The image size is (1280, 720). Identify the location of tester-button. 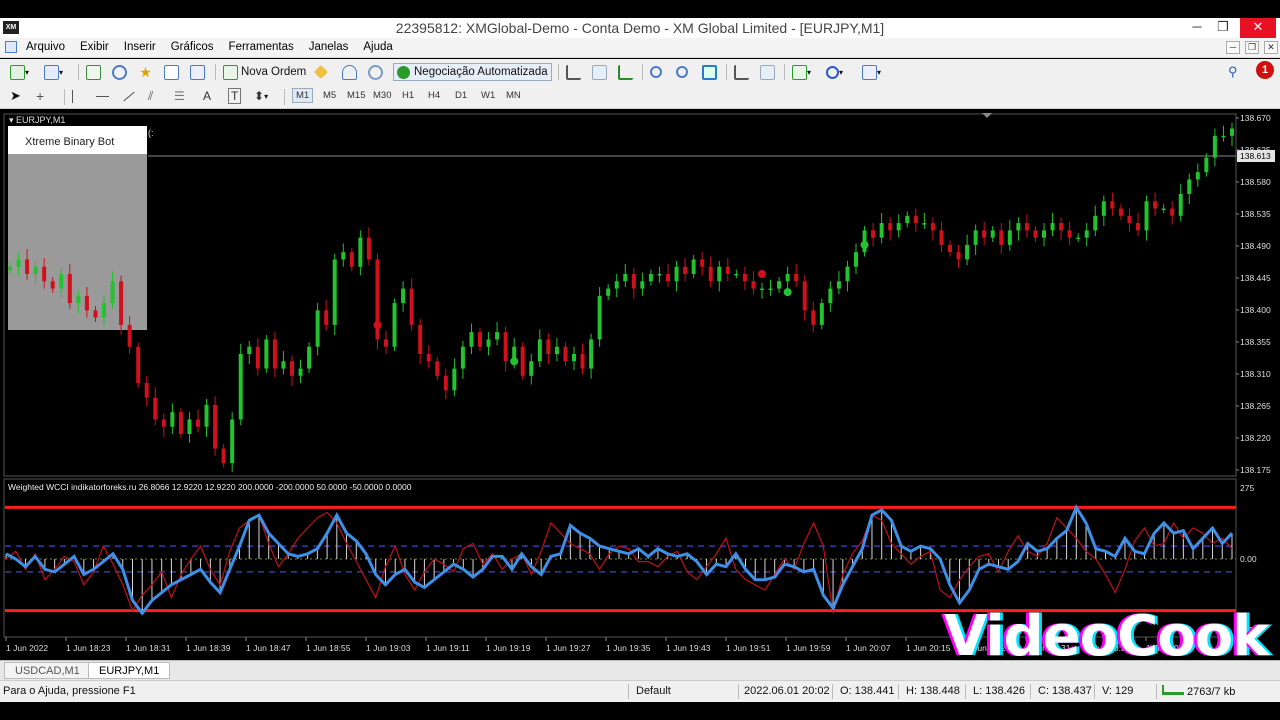
(197, 72).